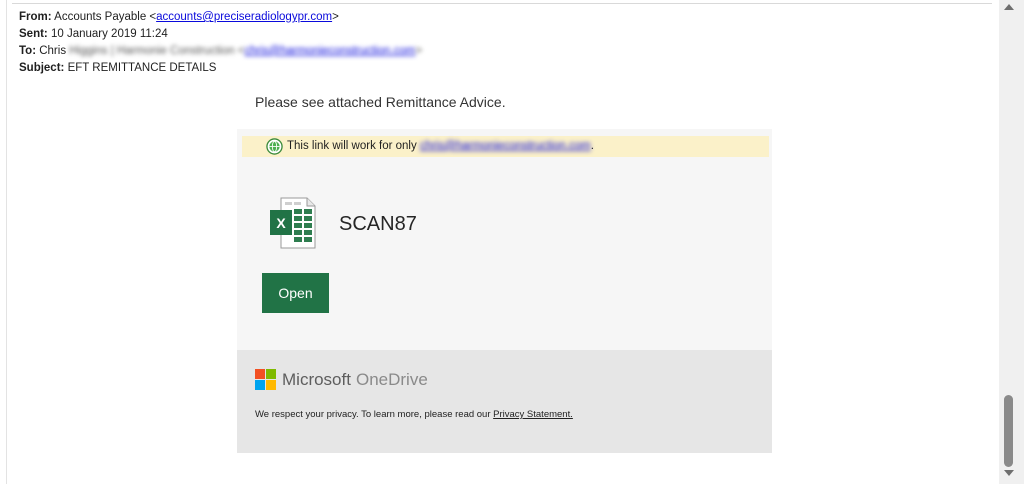 This screenshot has height=484, width=1024. Describe the element at coordinates (42, 68) in the screenshot. I see `subject-label: Subject:` at that location.